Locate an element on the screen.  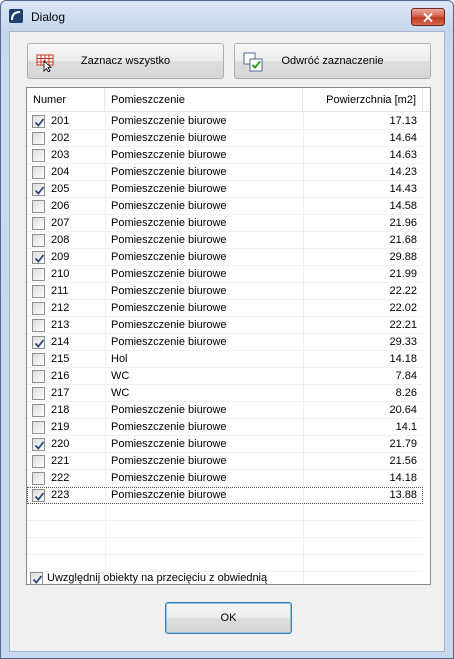
row-area: 14.1 is located at coordinates (406, 427).